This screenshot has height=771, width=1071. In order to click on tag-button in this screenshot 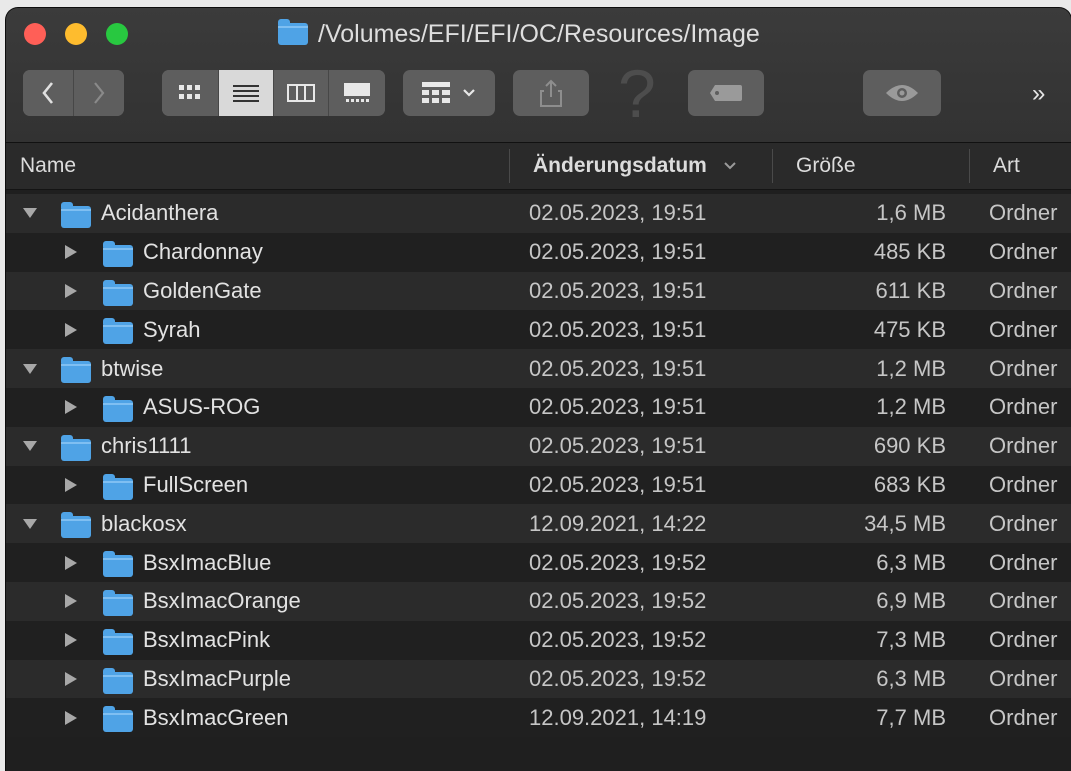, I will do `click(726, 93)`.